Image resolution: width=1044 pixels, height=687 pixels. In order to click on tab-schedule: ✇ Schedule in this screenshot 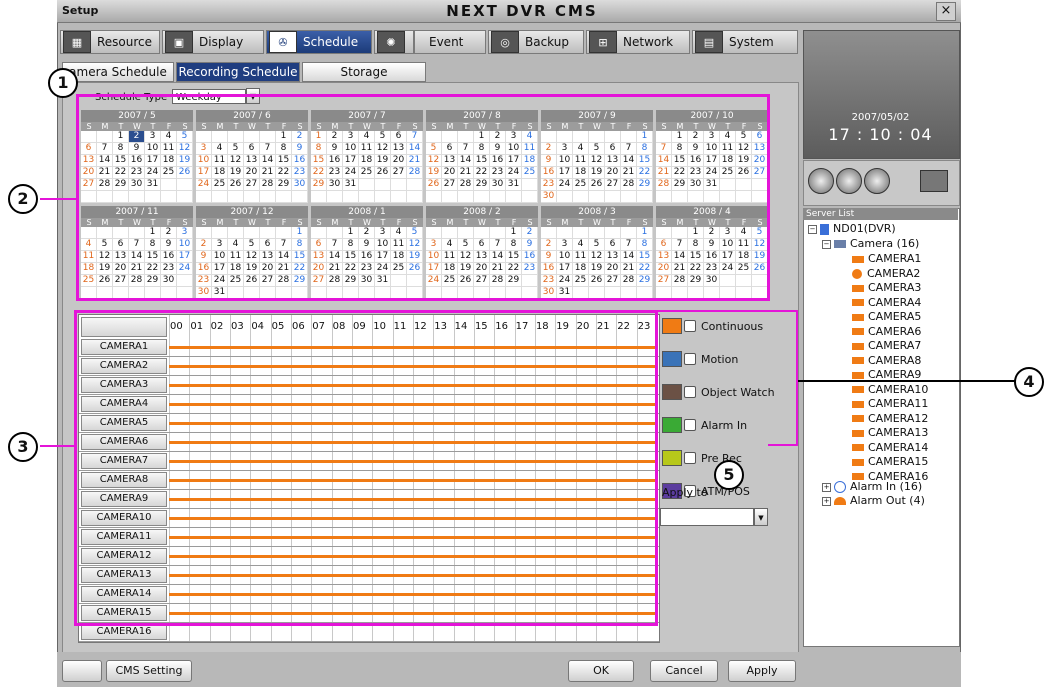, I will do `click(319, 42)`.